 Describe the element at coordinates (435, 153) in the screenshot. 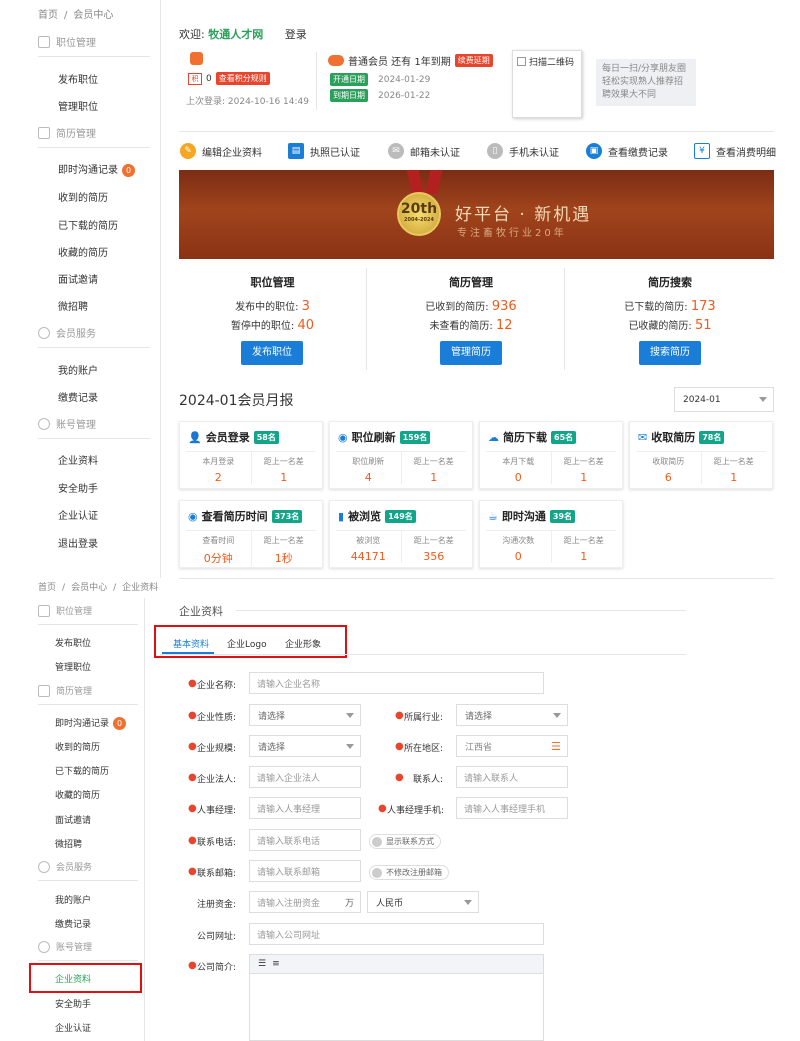

I see `quicklink-label: 邮箱未认证` at that location.